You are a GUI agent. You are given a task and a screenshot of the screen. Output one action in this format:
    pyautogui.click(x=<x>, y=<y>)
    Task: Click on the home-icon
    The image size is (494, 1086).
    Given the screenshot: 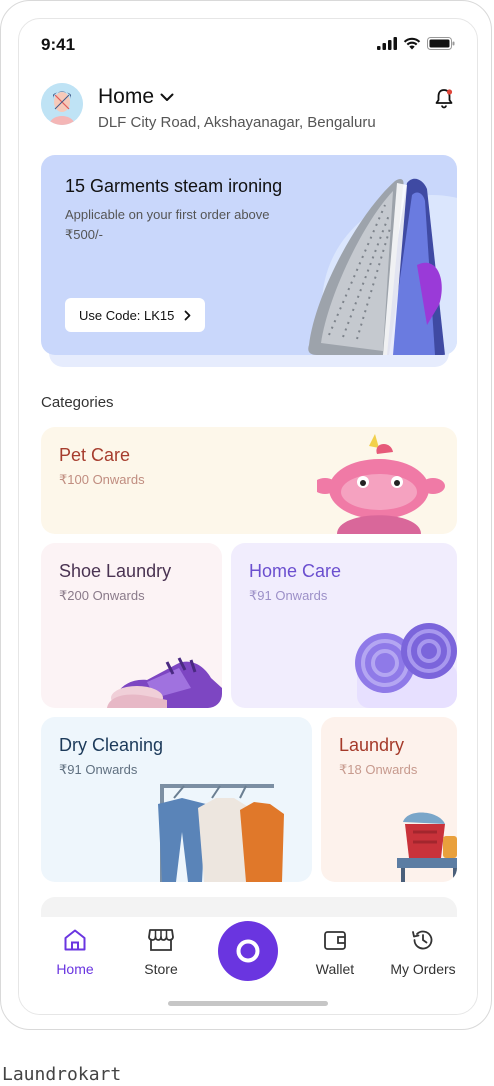 What is the action you would take?
    pyautogui.click(x=75, y=940)
    